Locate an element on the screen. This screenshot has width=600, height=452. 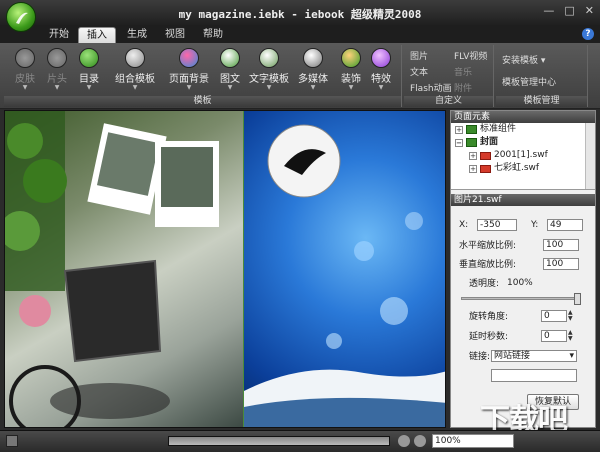
ribbon-group-template: 皮肤 ▼ 片头 ▼ 目录 ▼ 组合模板 ▼ 页面背景 ▼ 图文 ▼ 文字模板 ▼ 多媒体 ▼ is located at coordinates (203, 76).